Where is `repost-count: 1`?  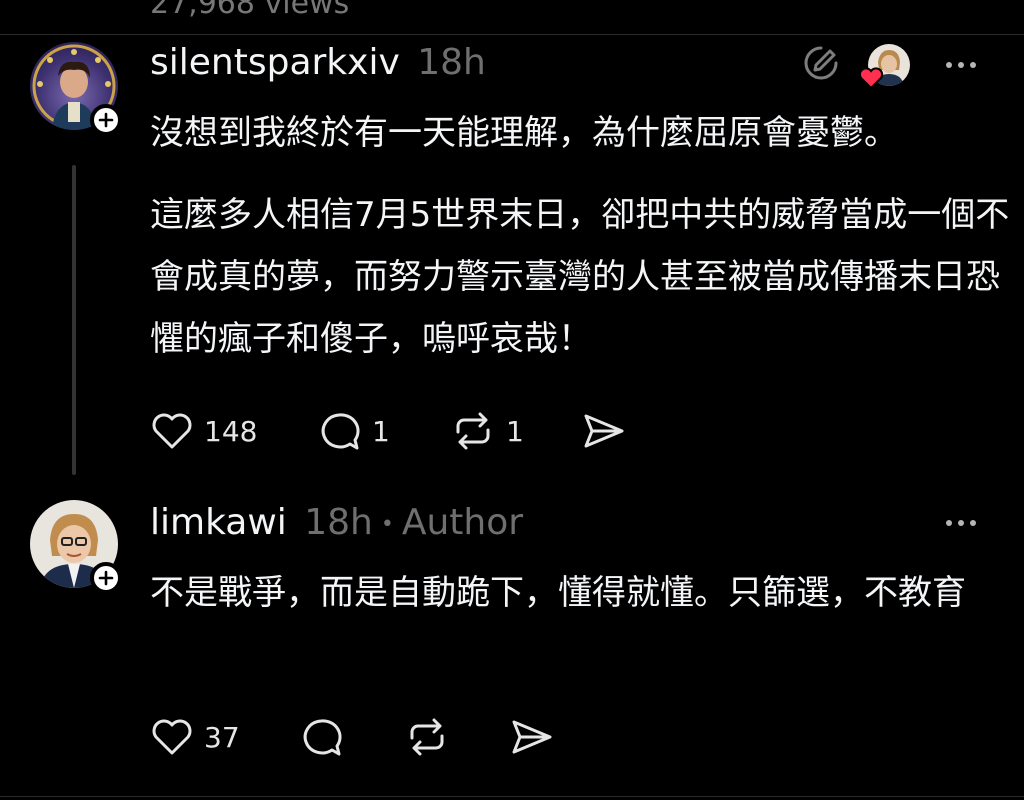
repost-count: 1 is located at coordinates (515, 431).